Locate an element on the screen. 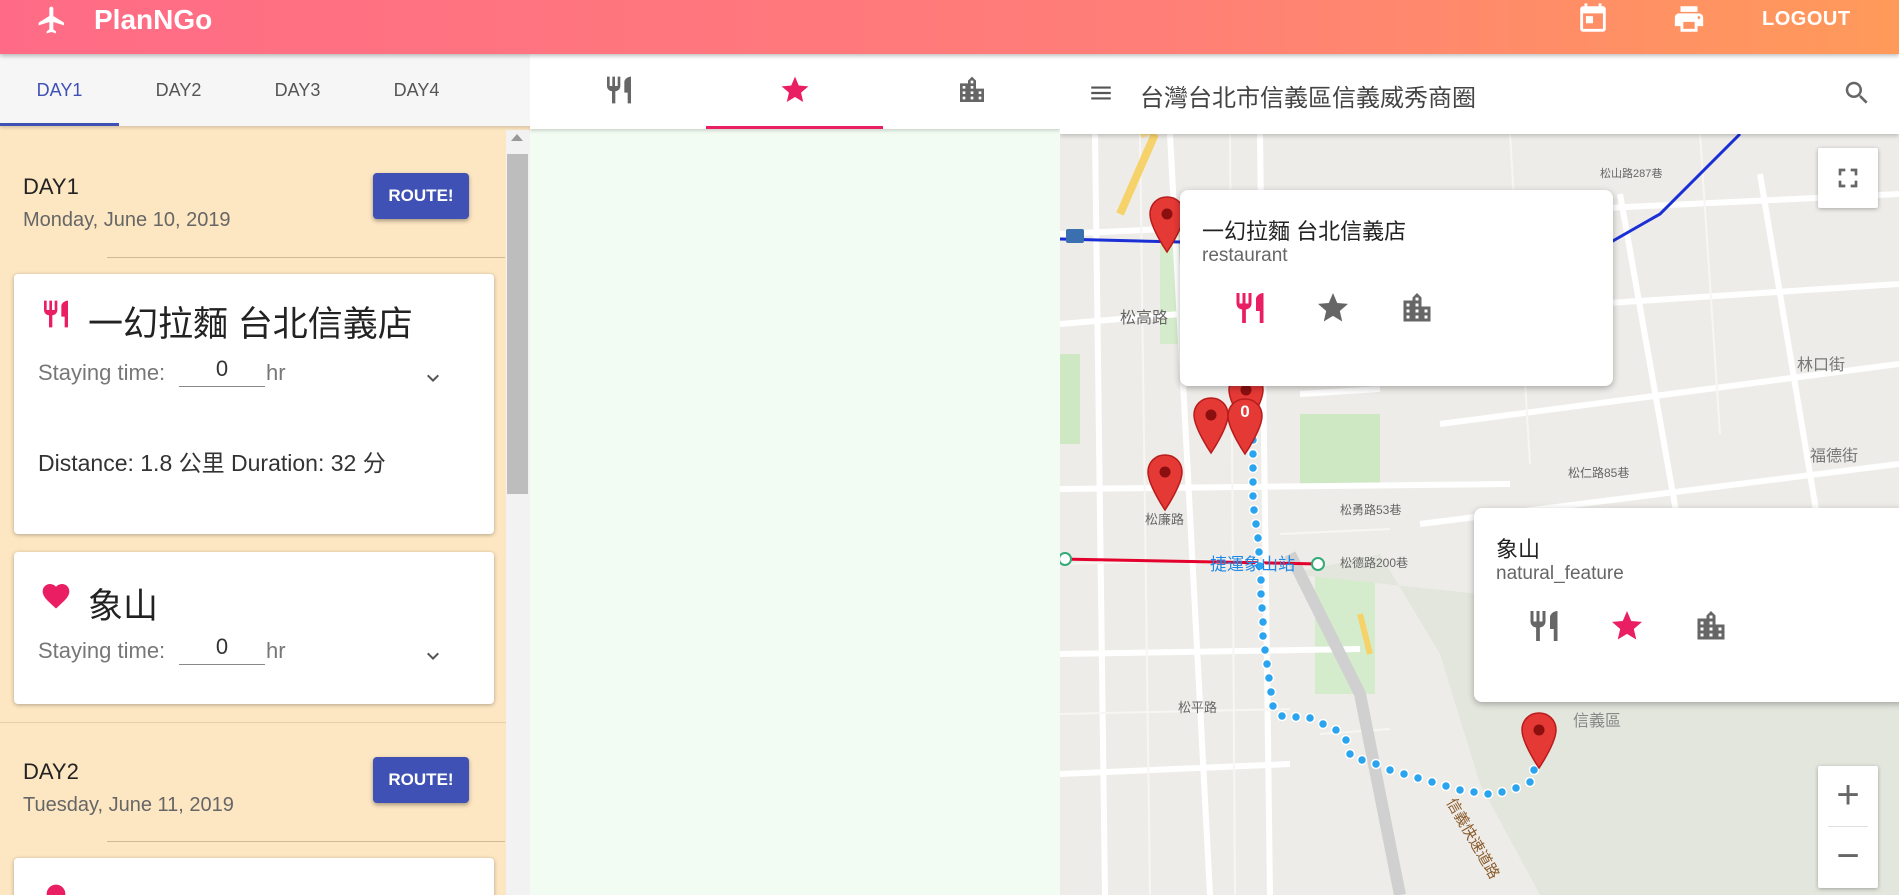  street-label: 松山路287巷 is located at coordinates (1631, 174).